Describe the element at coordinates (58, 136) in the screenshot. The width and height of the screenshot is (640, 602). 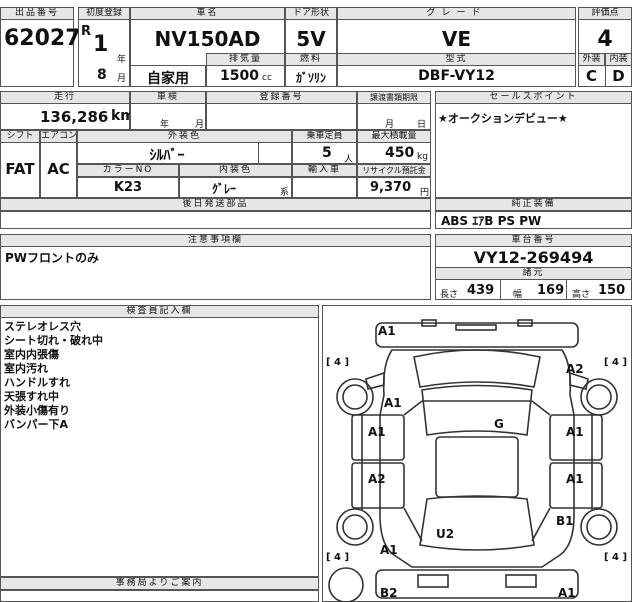
I see `ac-label: エアコン` at that location.